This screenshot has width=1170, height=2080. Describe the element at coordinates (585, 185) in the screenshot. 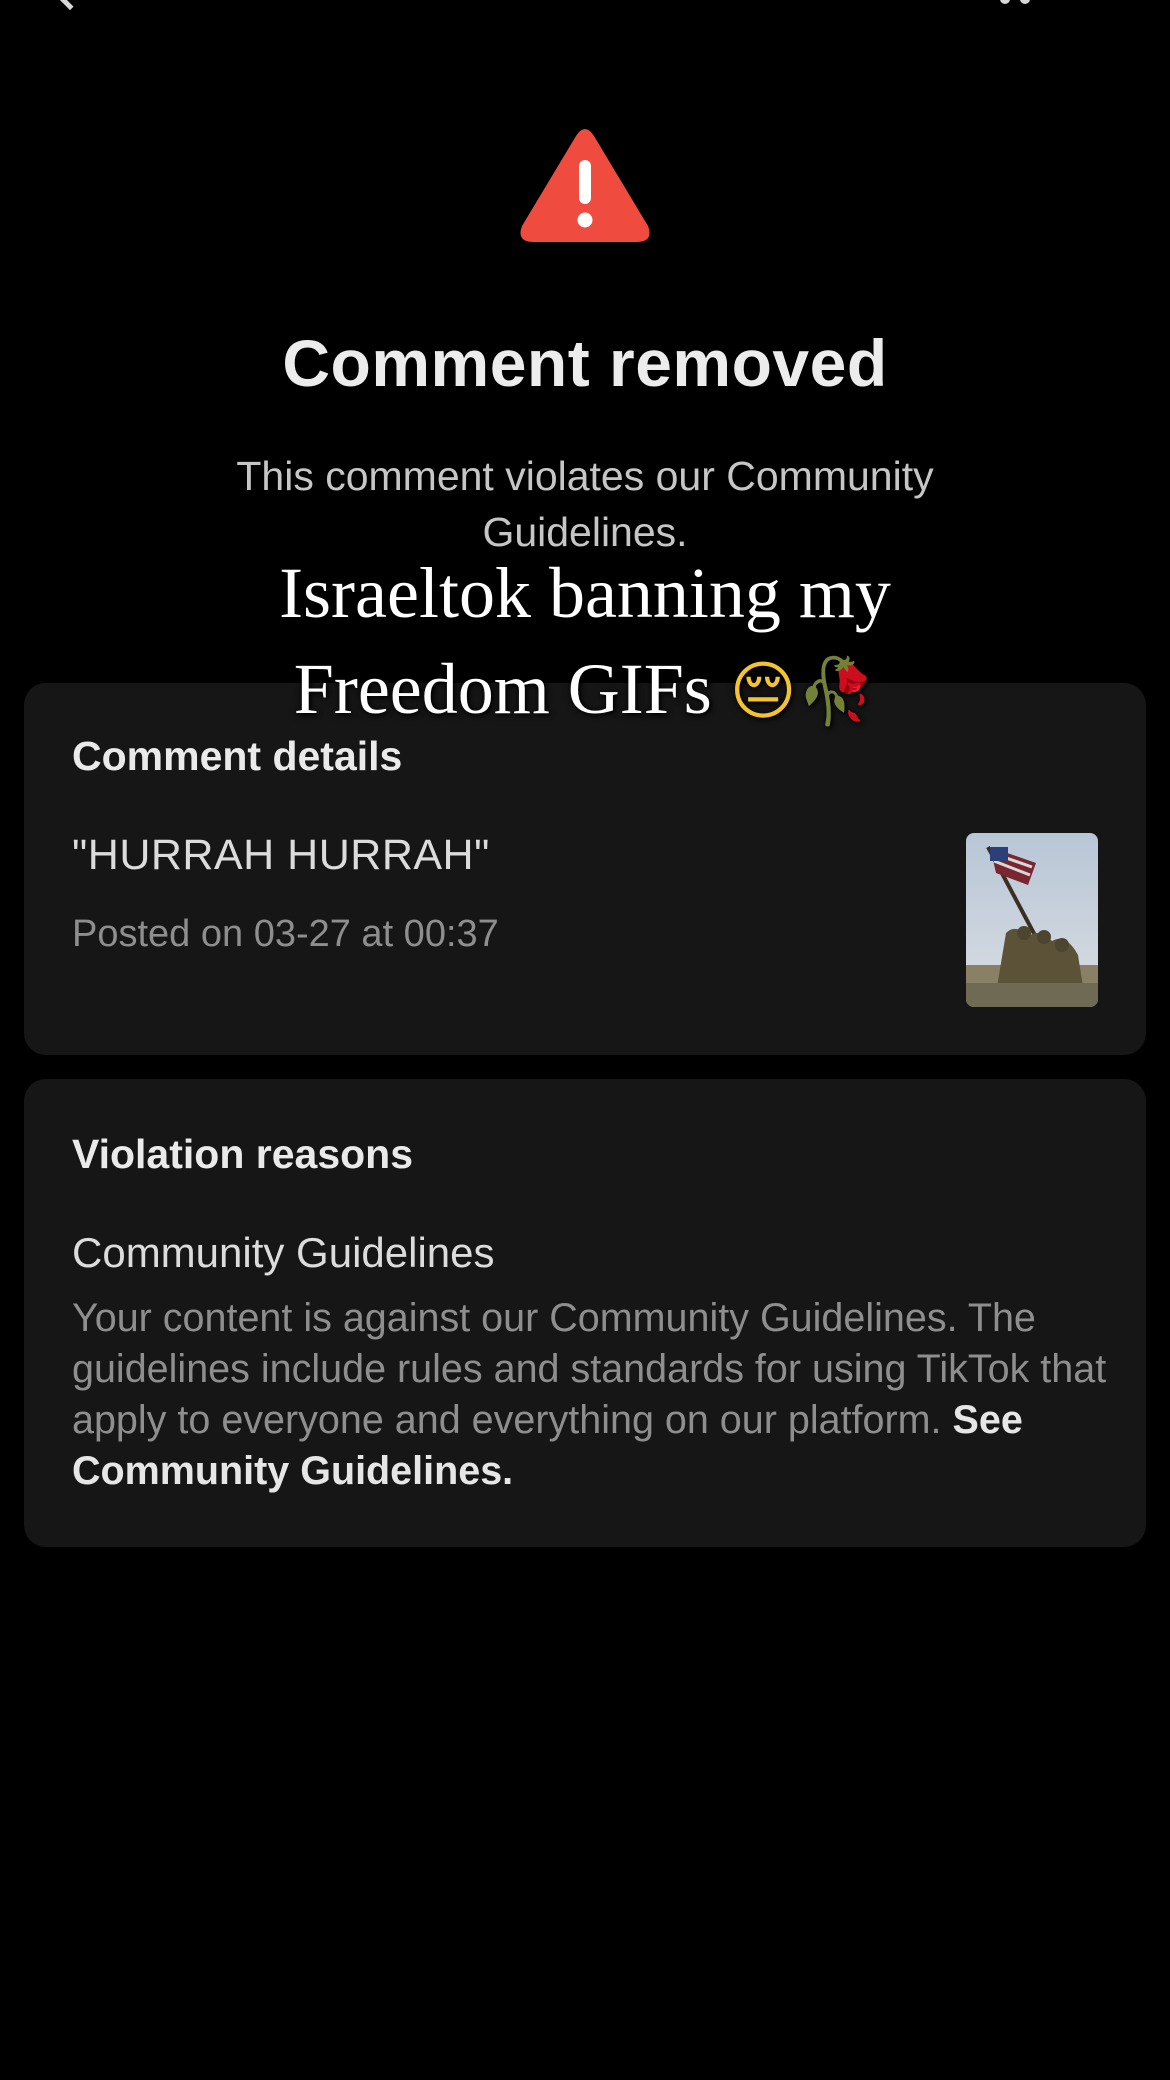

I see `warning-triangle-icon` at that location.